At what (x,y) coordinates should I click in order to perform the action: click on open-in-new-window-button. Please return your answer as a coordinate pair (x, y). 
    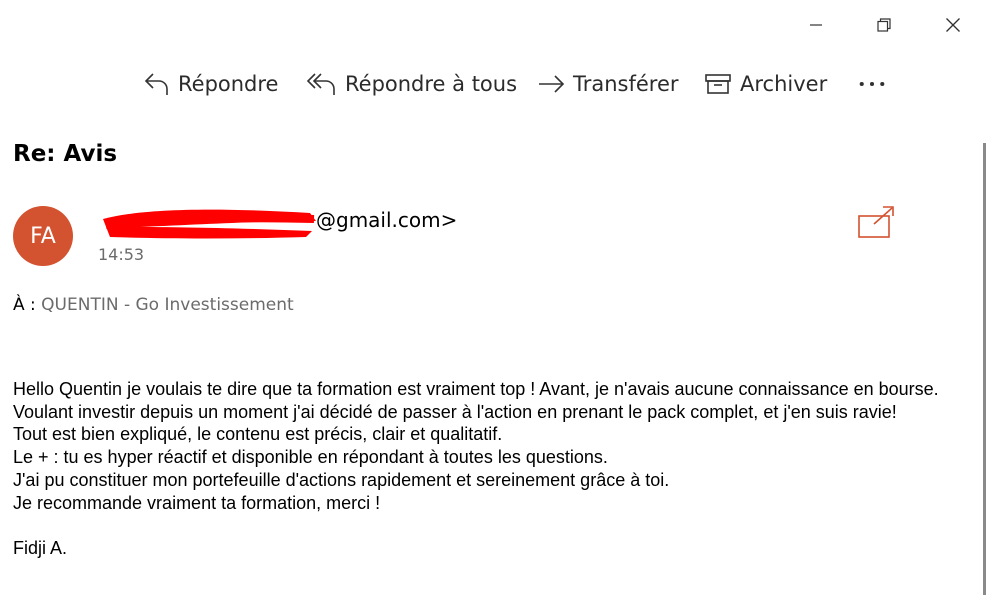
    Looking at the image, I should click on (876, 224).